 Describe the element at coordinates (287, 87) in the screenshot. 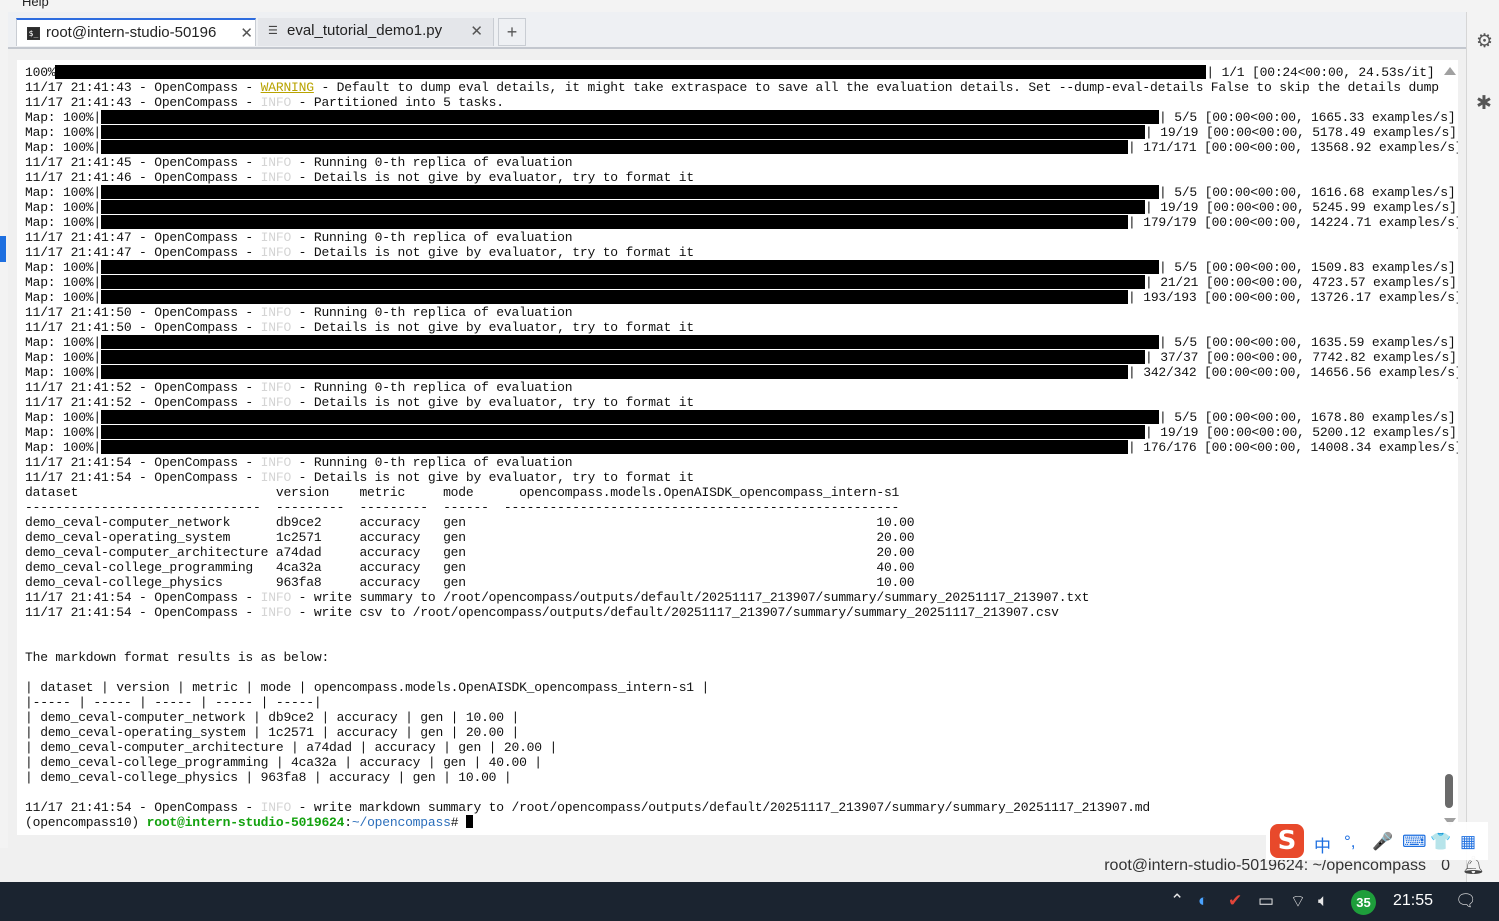

I see `warning-level: WARNING` at that location.